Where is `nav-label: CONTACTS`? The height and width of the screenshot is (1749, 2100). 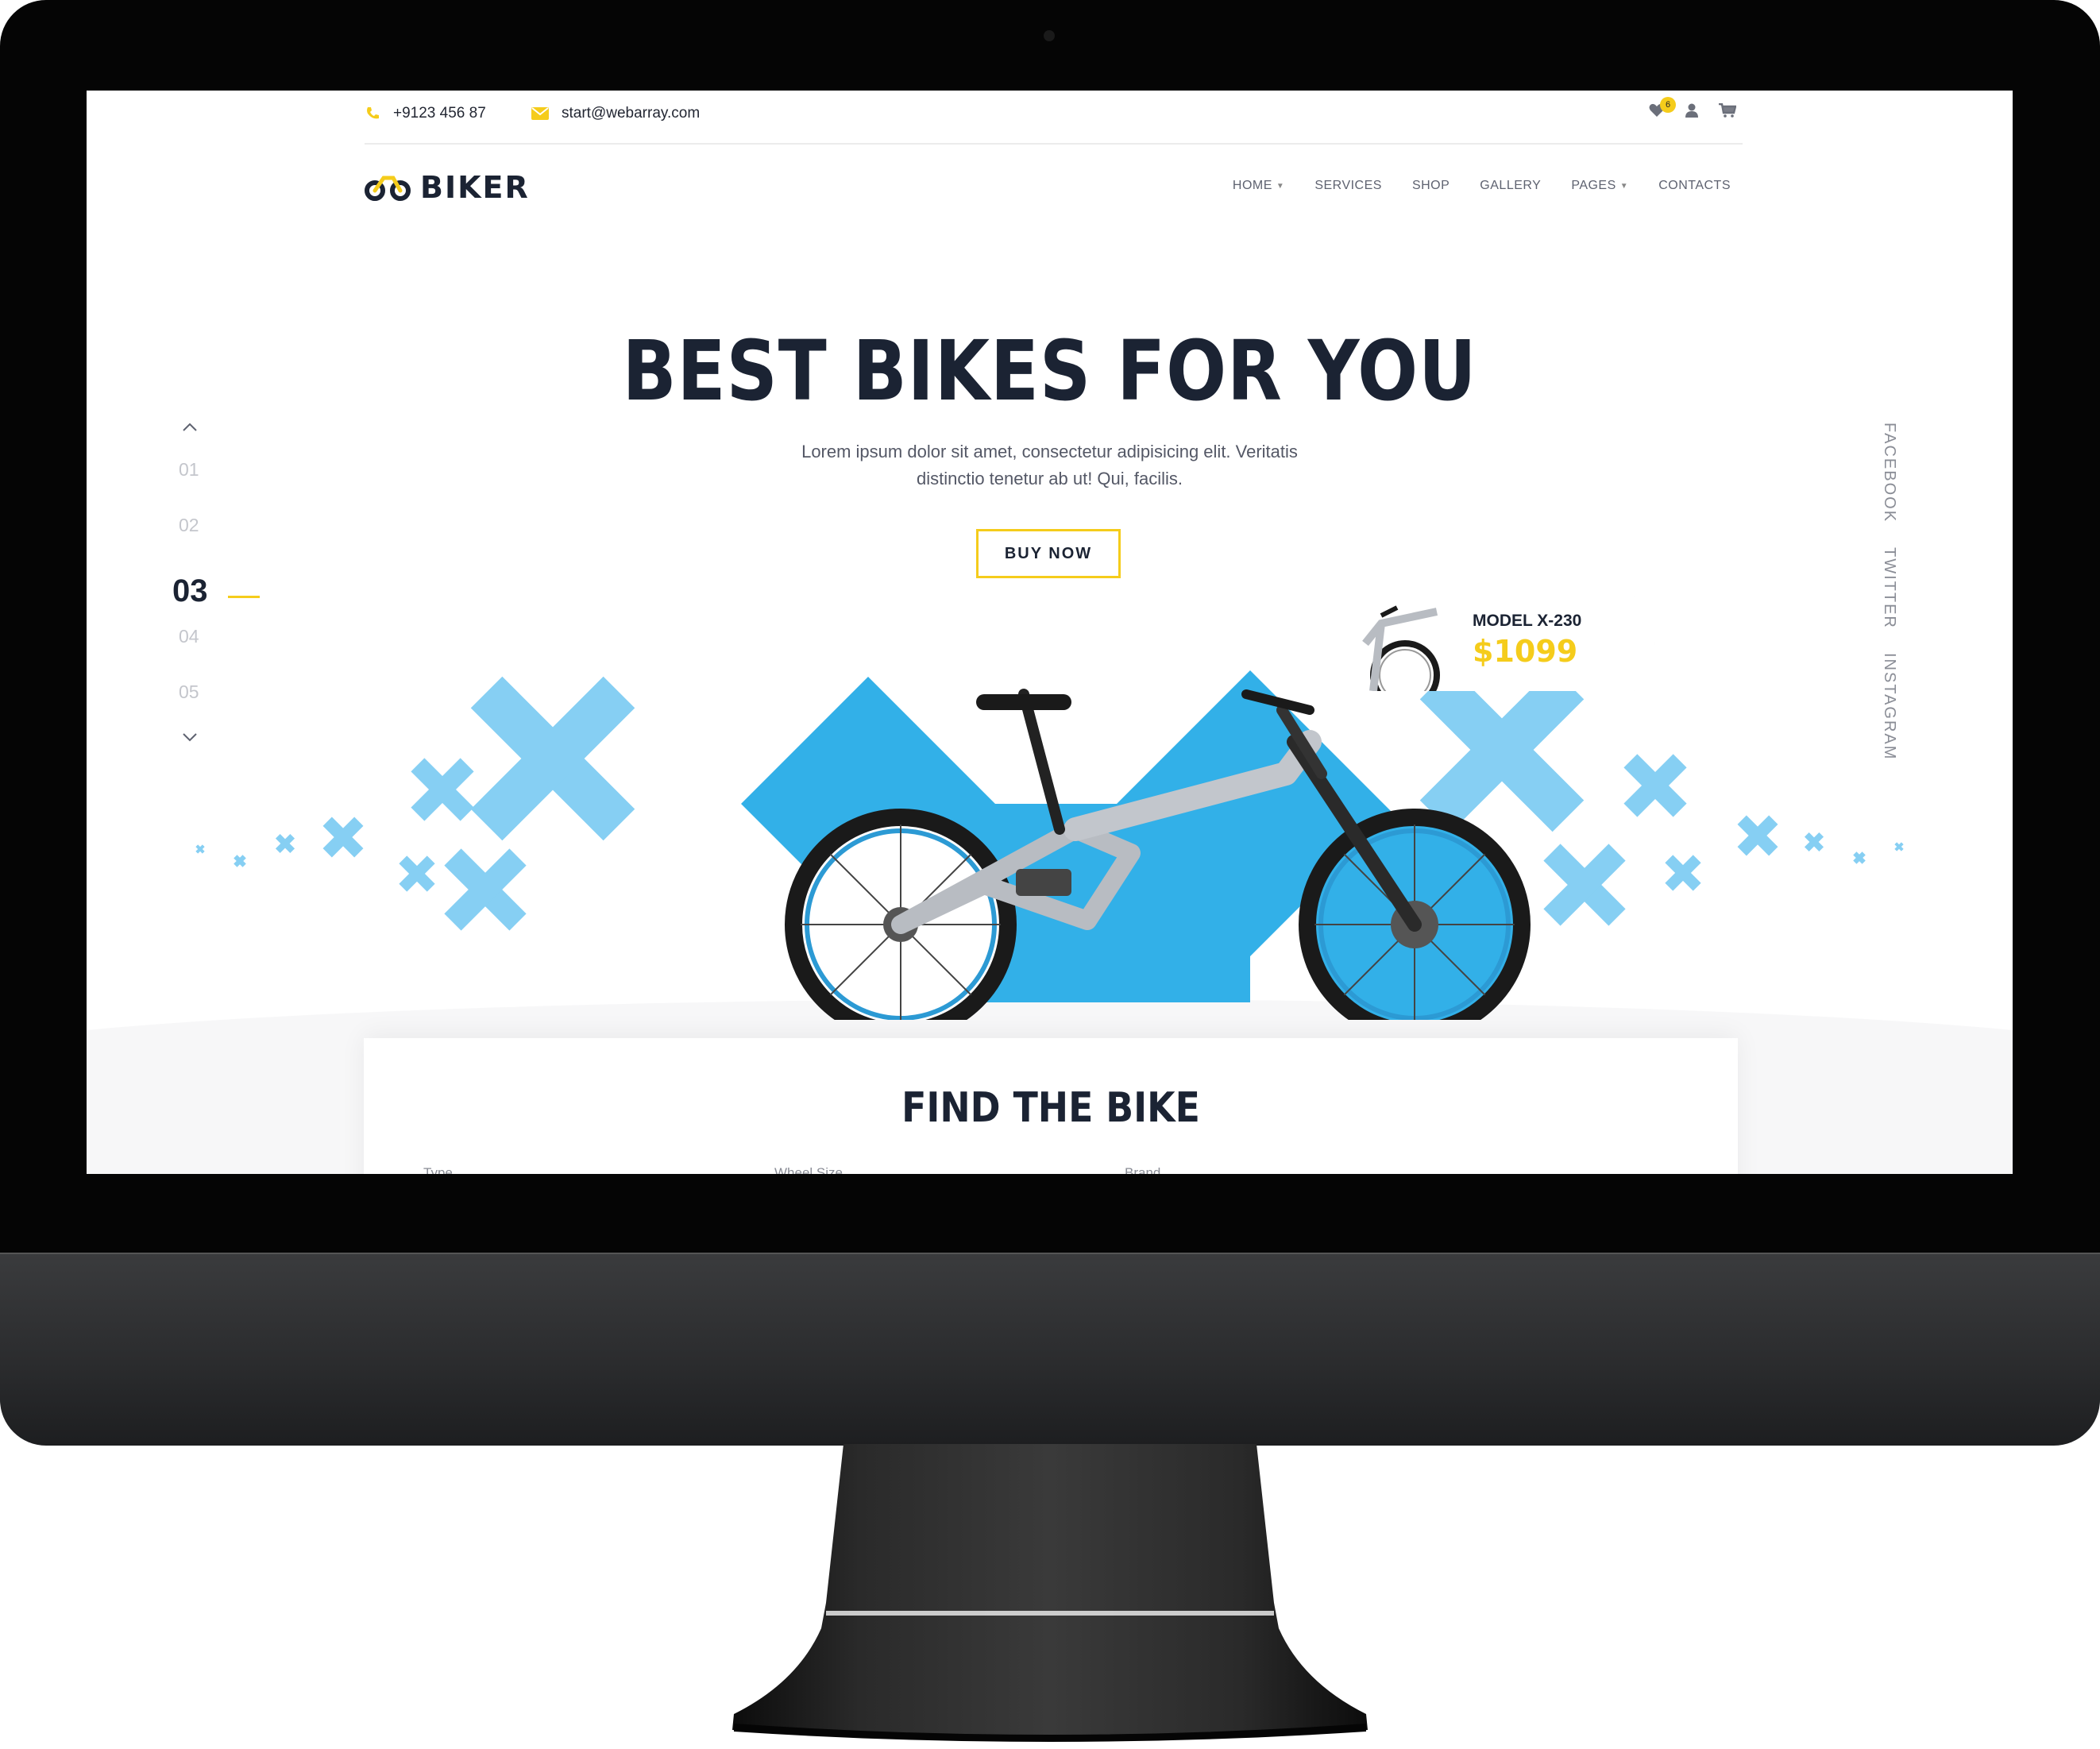
nav-label: CONTACTS is located at coordinates (1694, 185).